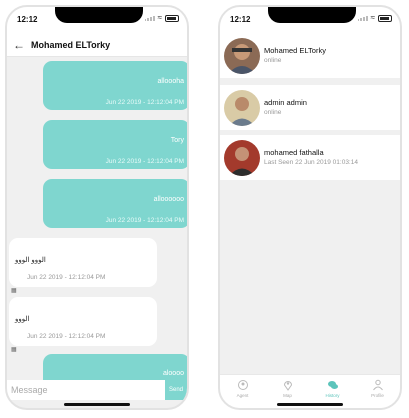 Image resolution: width=409 pixels, height=418 pixels. What do you see at coordinates (377, 385) in the screenshot?
I see `person-icon` at bounding box center [377, 385].